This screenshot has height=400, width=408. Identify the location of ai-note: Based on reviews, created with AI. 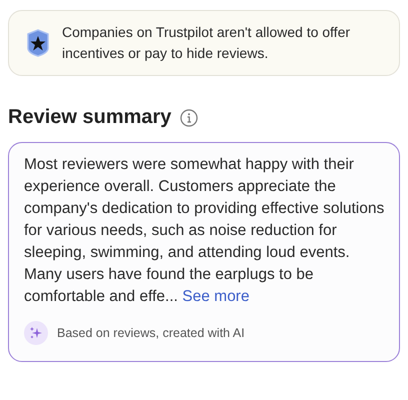
(151, 333).